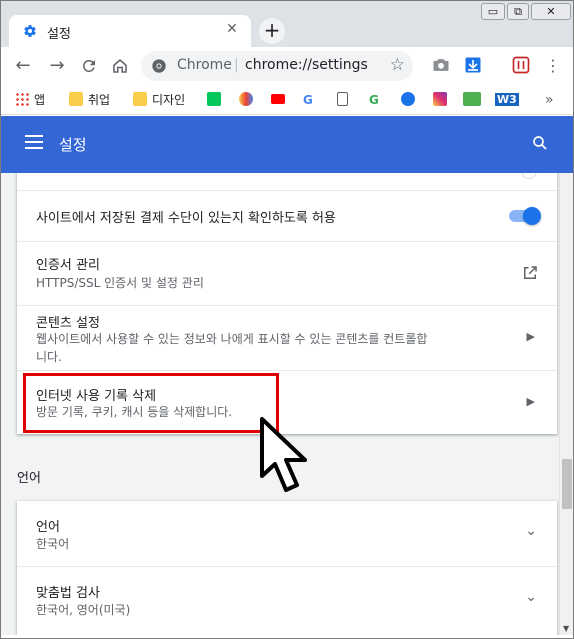 Image resolution: width=574 pixels, height=639 pixels. Describe the element at coordinates (440, 100) in the screenshot. I see `instagram-icon` at that location.